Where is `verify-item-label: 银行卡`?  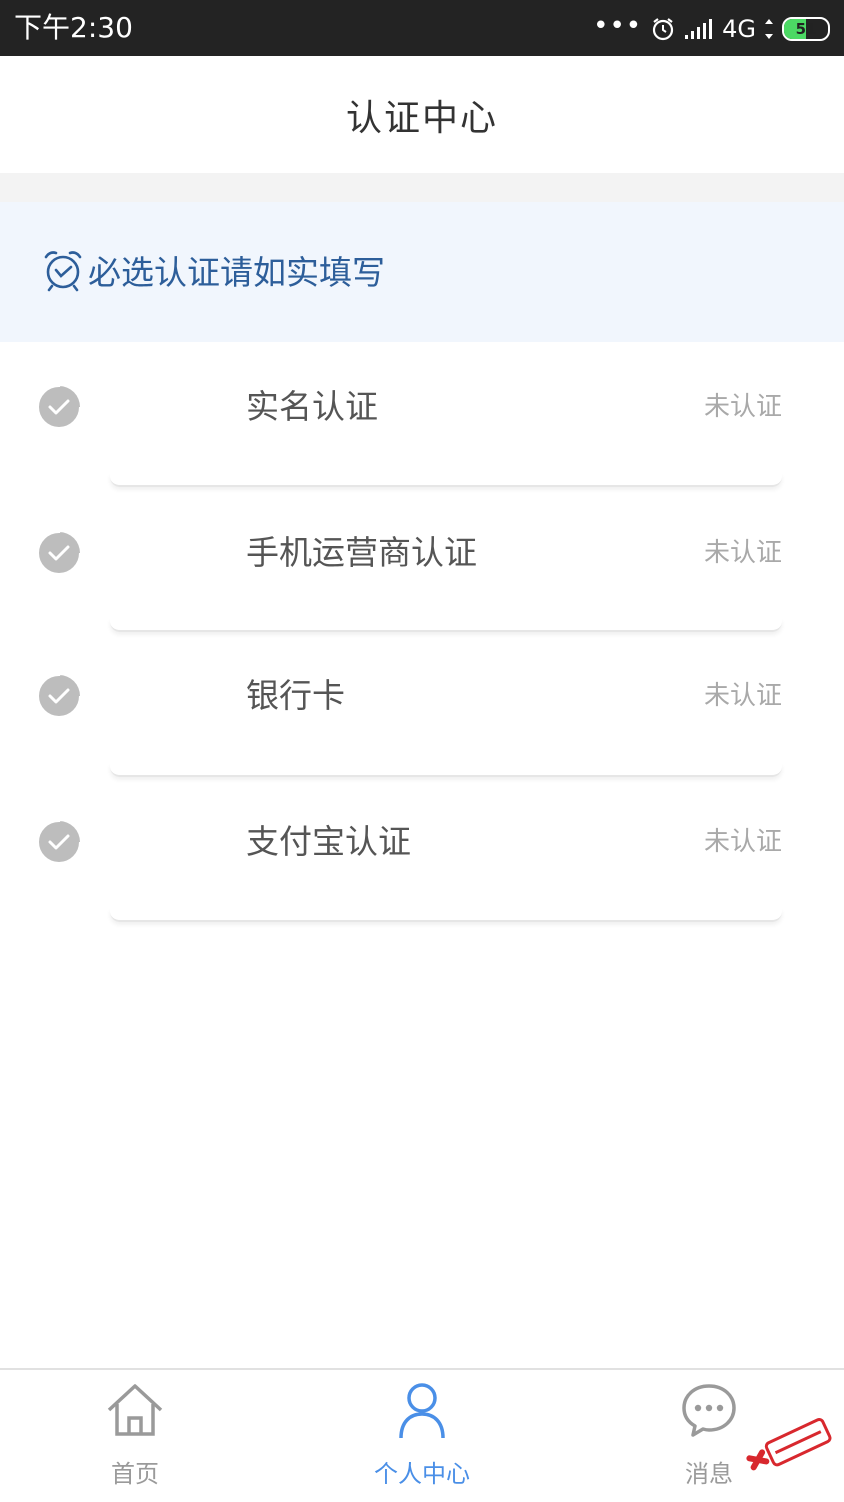 verify-item-label: 银行卡 is located at coordinates (295, 695).